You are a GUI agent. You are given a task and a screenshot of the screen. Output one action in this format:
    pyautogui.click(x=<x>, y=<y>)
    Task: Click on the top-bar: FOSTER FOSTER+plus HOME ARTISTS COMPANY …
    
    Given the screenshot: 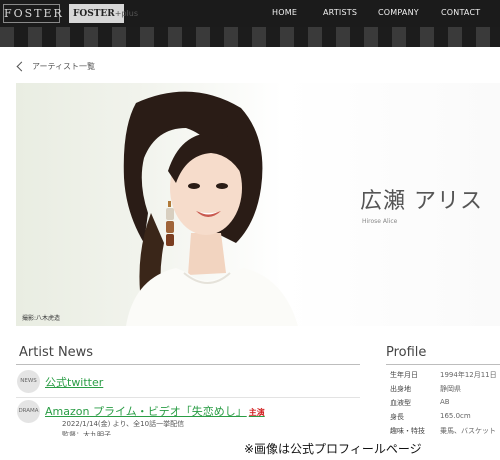 What is the action you would take?
    pyautogui.click(x=250, y=13)
    